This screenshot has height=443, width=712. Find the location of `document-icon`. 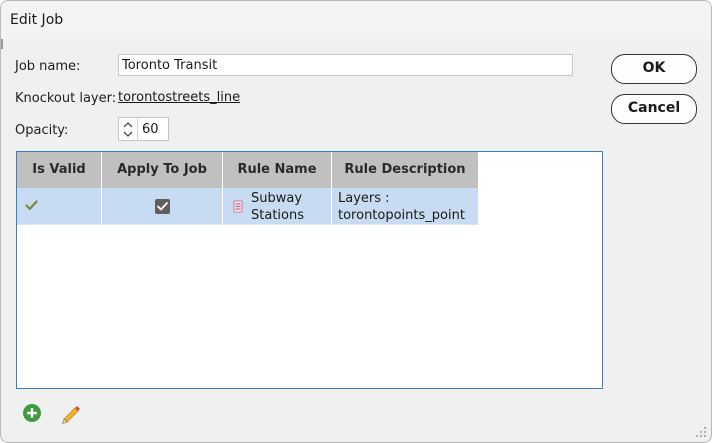

document-icon is located at coordinates (238, 206).